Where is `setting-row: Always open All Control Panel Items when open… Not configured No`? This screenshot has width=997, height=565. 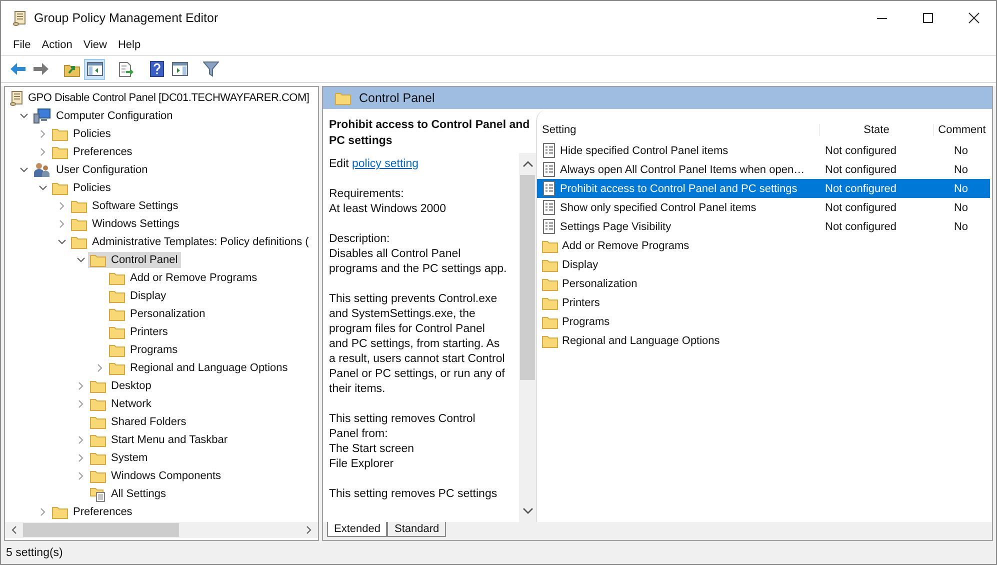
setting-row: Always open All Control Panel Items when open… Not configured No is located at coordinates (763, 169).